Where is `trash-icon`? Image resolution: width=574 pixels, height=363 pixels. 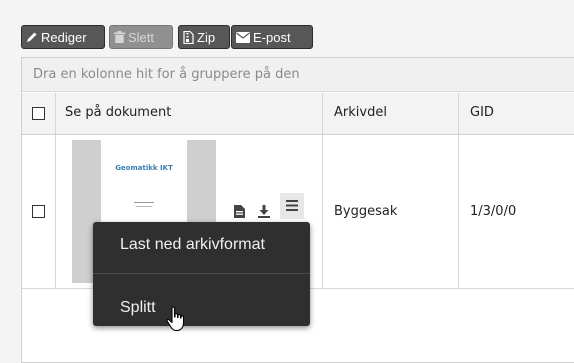
trash-icon is located at coordinates (119, 37).